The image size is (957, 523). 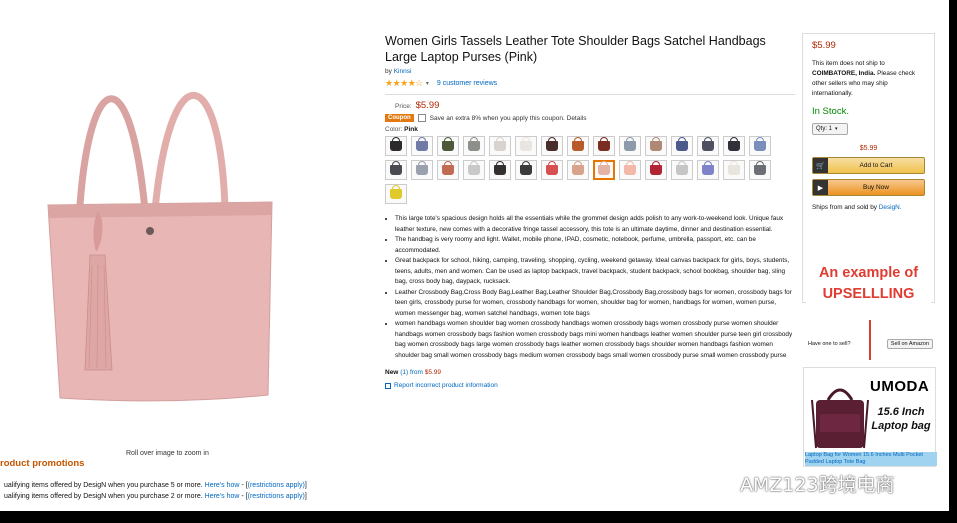 What do you see at coordinates (427, 105) in the screenshot?
I see `price-value: $5.99` at bounding box center [427, 105].